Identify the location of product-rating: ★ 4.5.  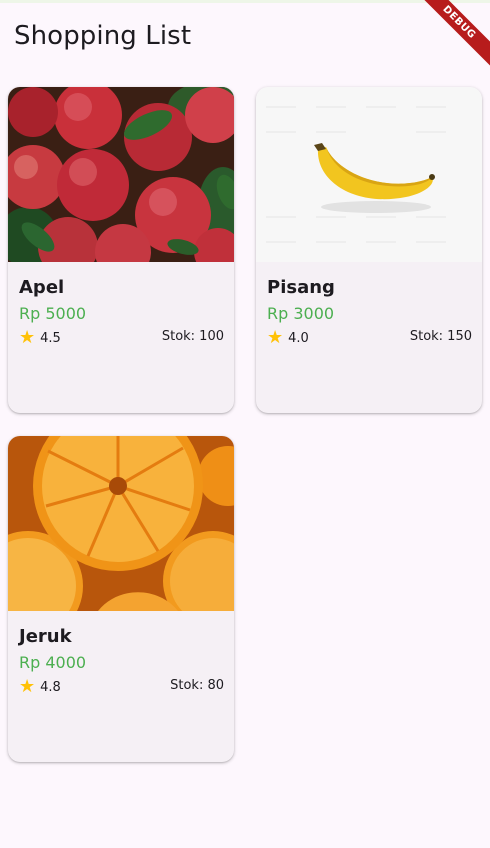
(40, 338).